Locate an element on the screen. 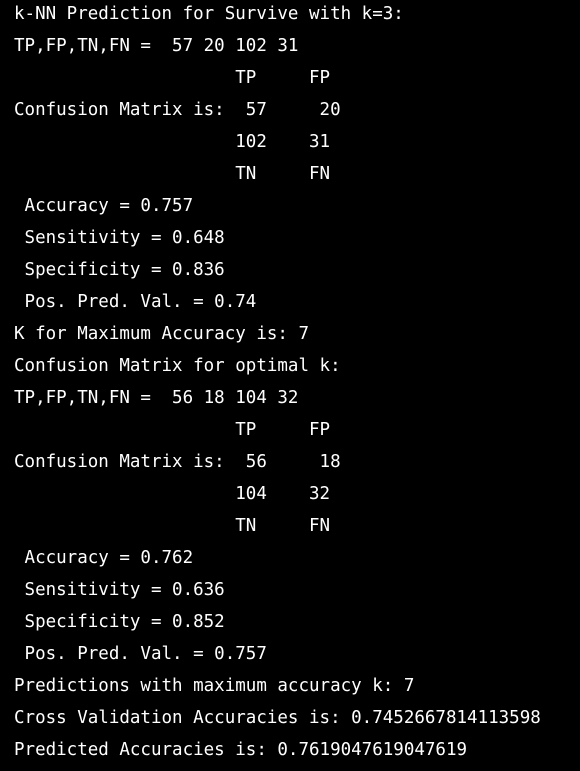  console-line-optimal-counts: TP,FP,TN,FN = 56 18 104 32 is located at coordinates (156, 398).